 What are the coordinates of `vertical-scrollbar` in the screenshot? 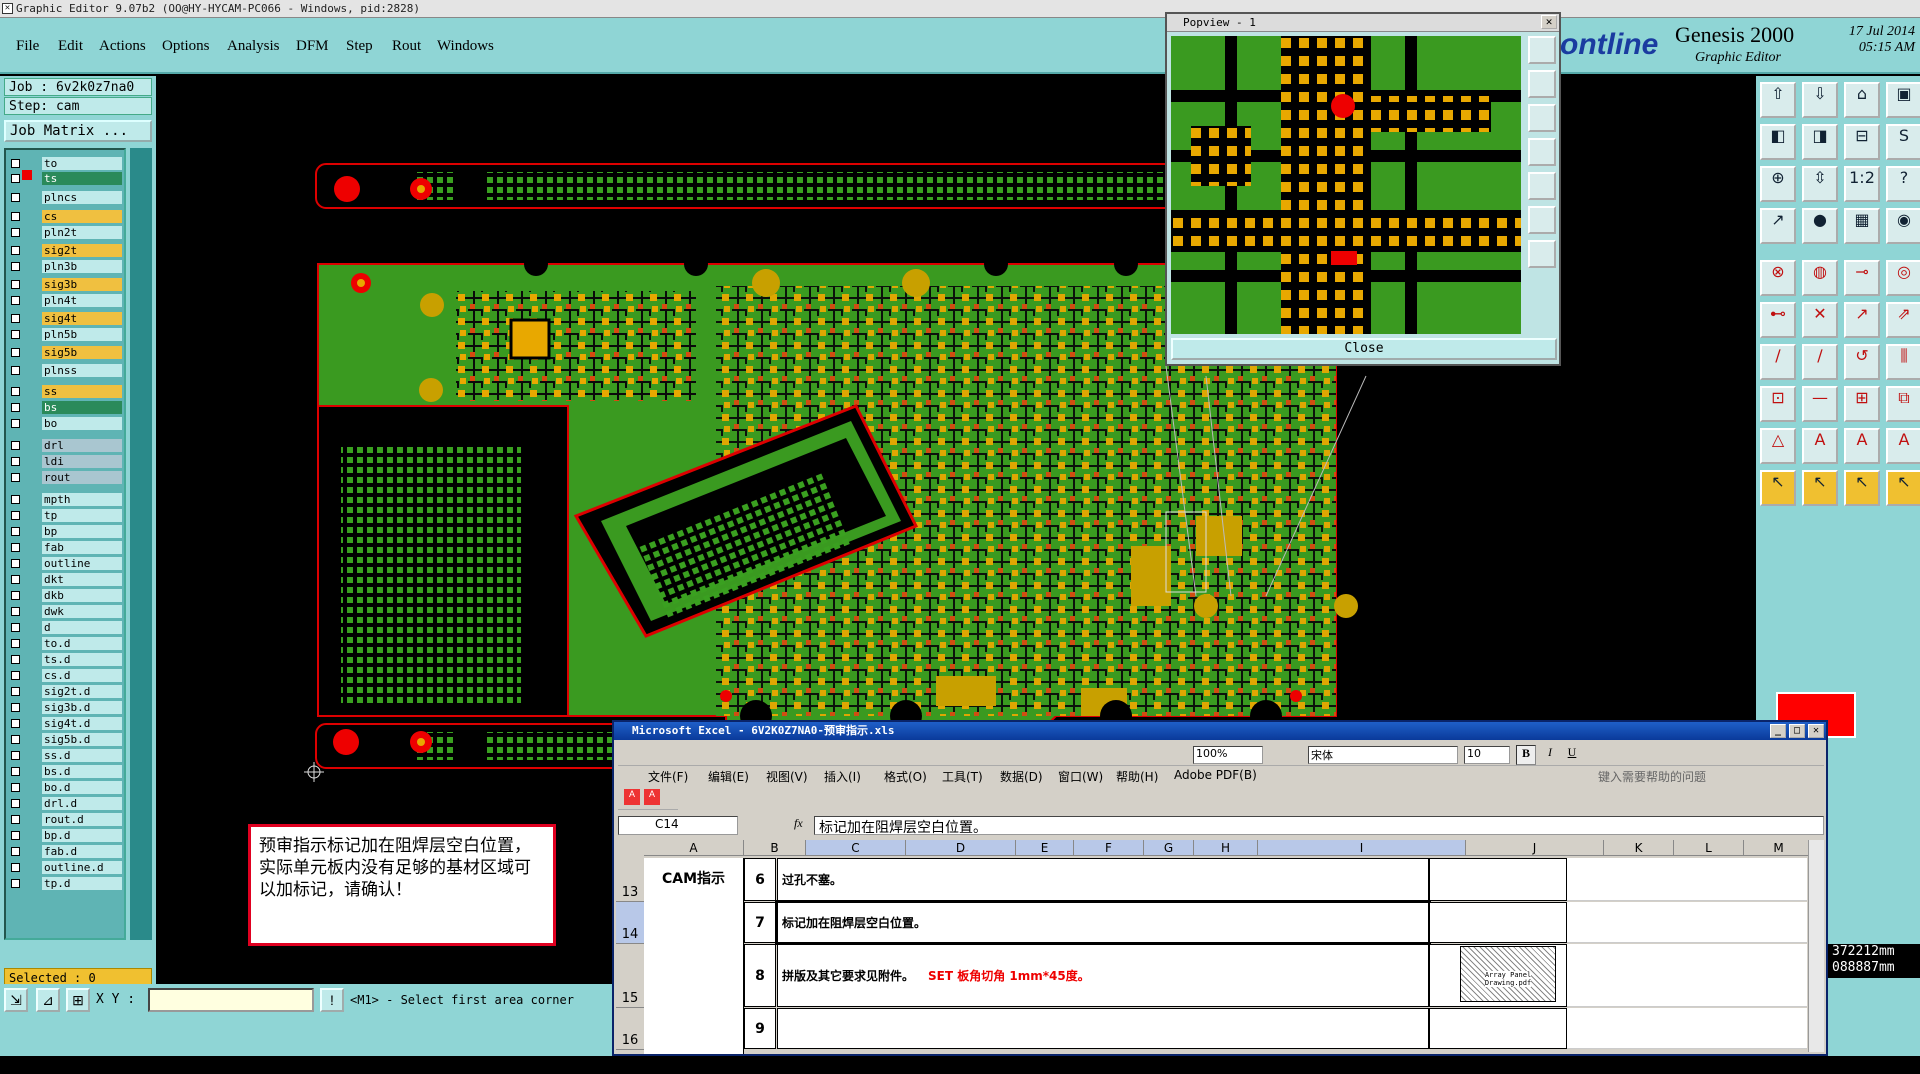 It's located at (1816, 946).